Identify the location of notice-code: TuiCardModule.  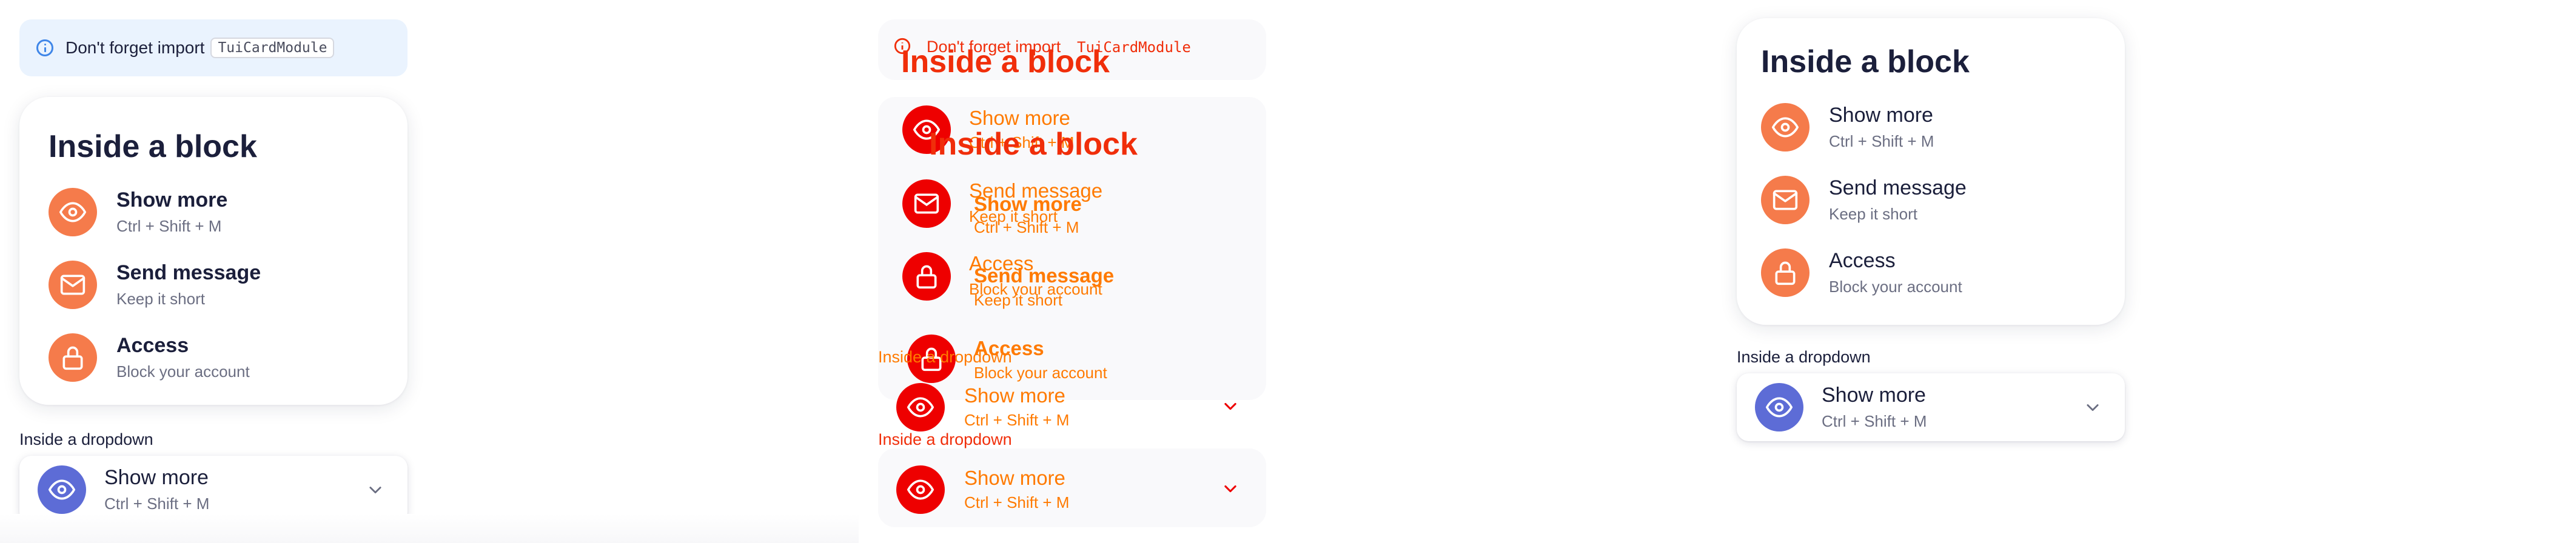
(272, 48).